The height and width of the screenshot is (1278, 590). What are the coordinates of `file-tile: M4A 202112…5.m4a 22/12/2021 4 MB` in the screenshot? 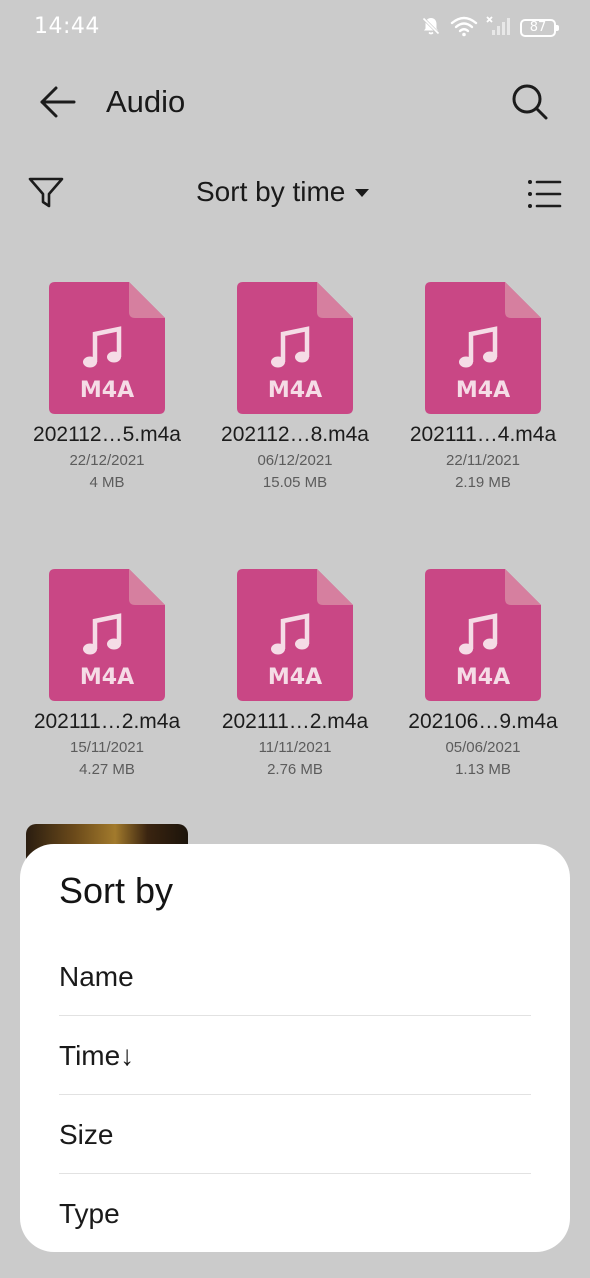 It's located at (107, 386).